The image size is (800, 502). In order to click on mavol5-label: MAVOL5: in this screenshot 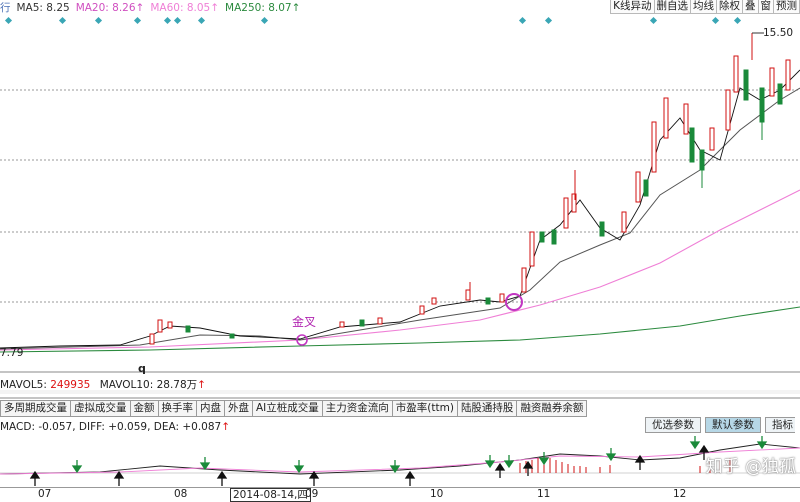, I will do `click(25, 385)`.